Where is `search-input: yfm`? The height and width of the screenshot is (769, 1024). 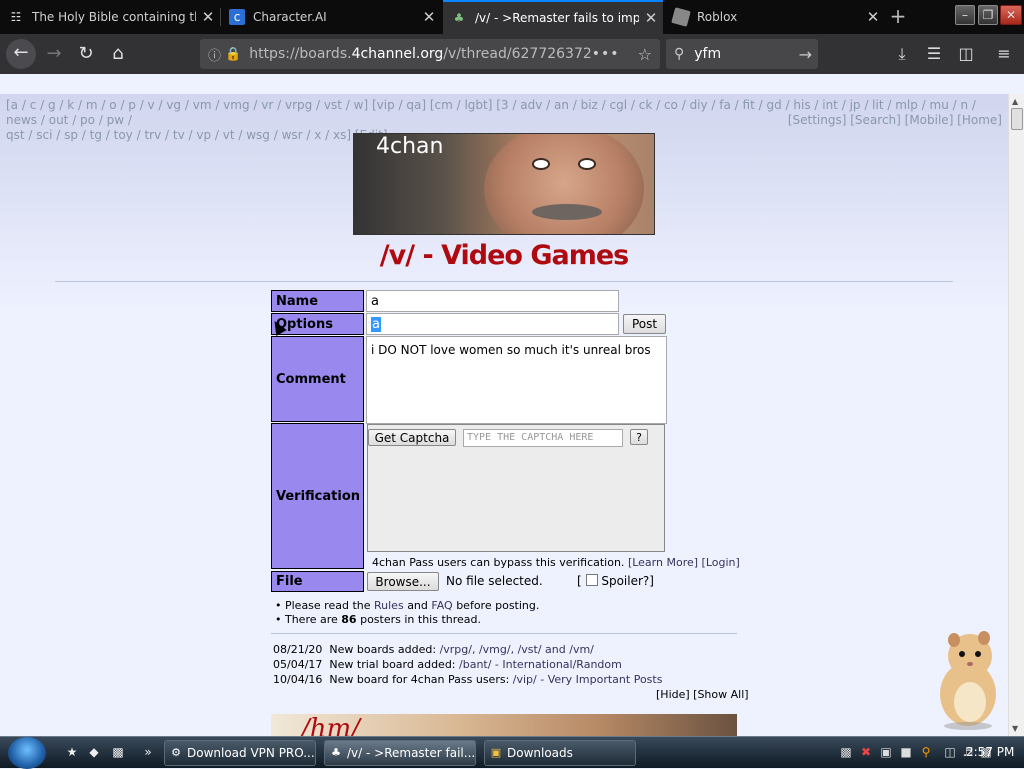
search-input: yfm is located at coordinates (707, 54).